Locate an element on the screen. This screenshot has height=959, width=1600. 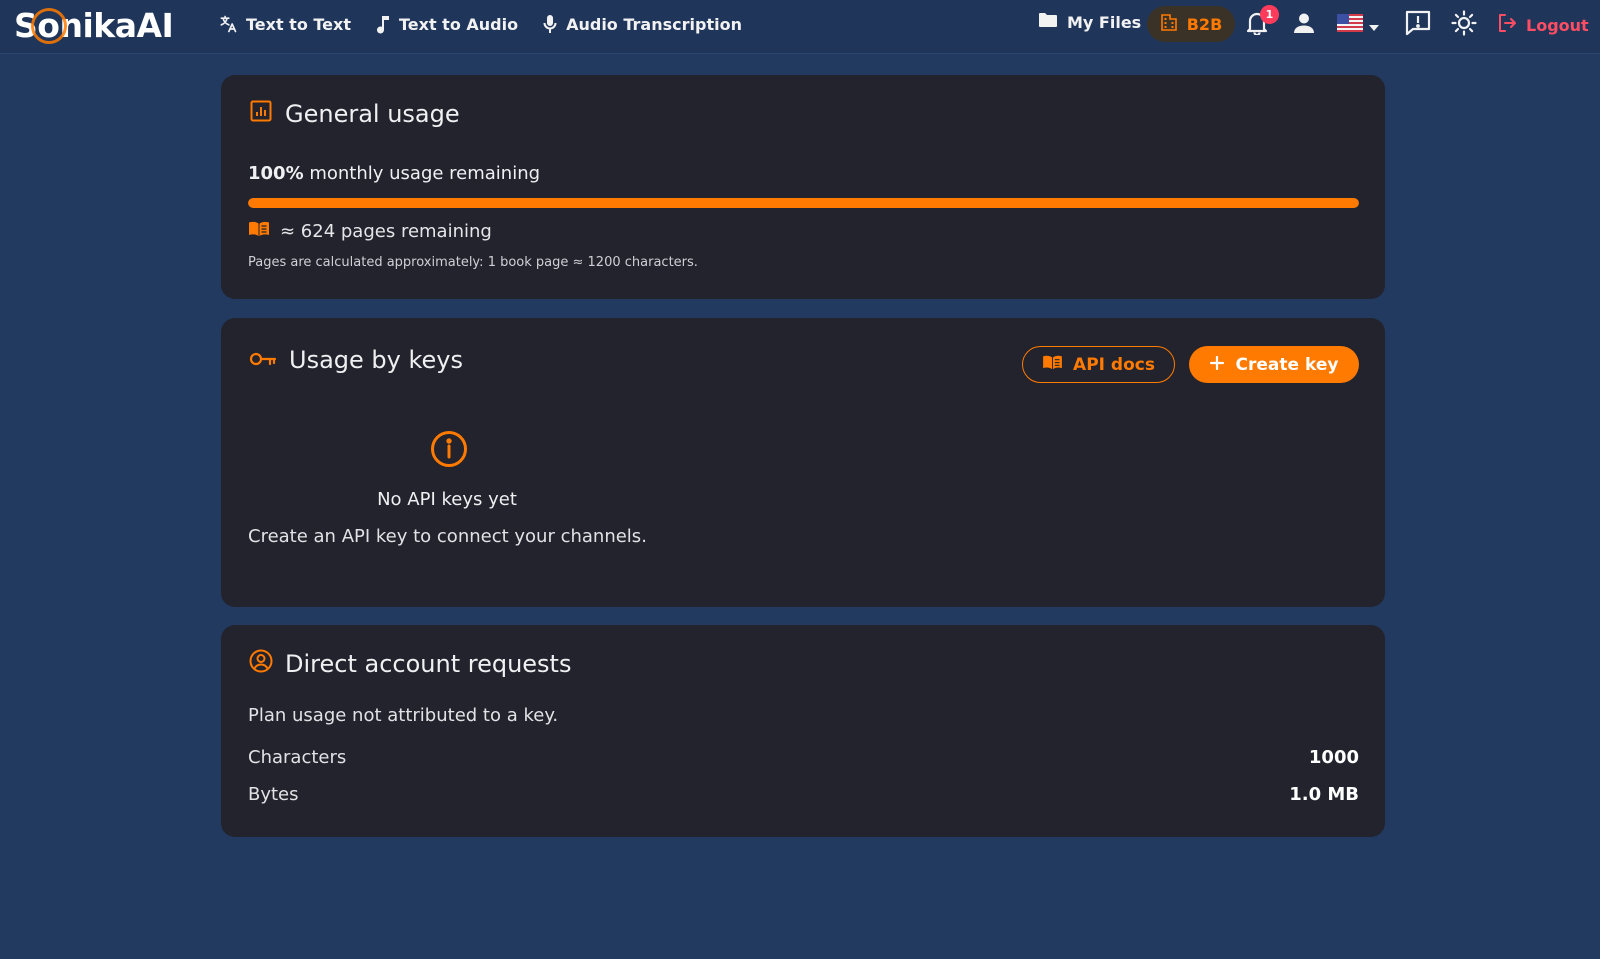
microphone-icon is located at coordinates (550, 24).